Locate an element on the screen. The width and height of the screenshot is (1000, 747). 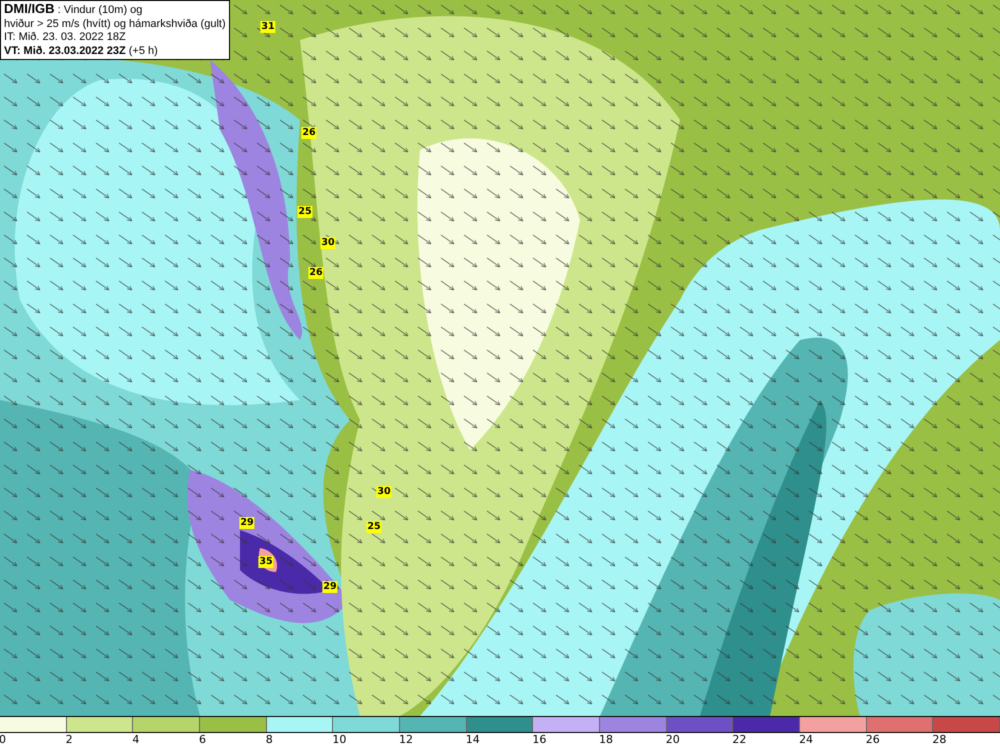
legend-tick-label: 4 is located at coordinates (136, 739).